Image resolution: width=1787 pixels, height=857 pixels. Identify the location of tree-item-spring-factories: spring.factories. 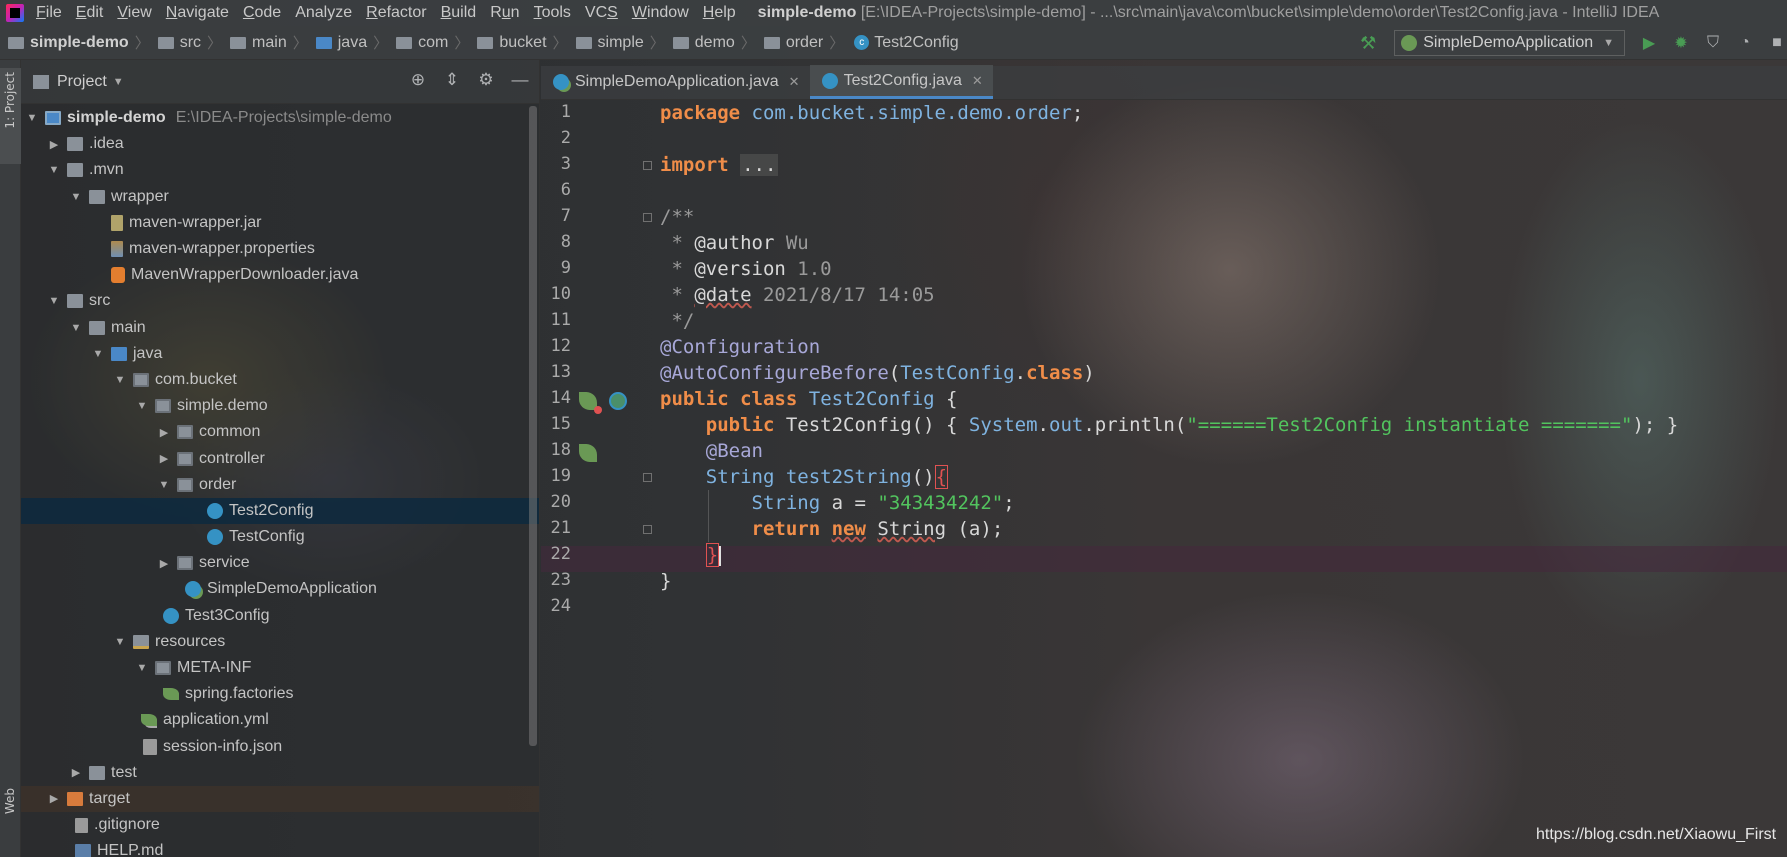
(280, 694).